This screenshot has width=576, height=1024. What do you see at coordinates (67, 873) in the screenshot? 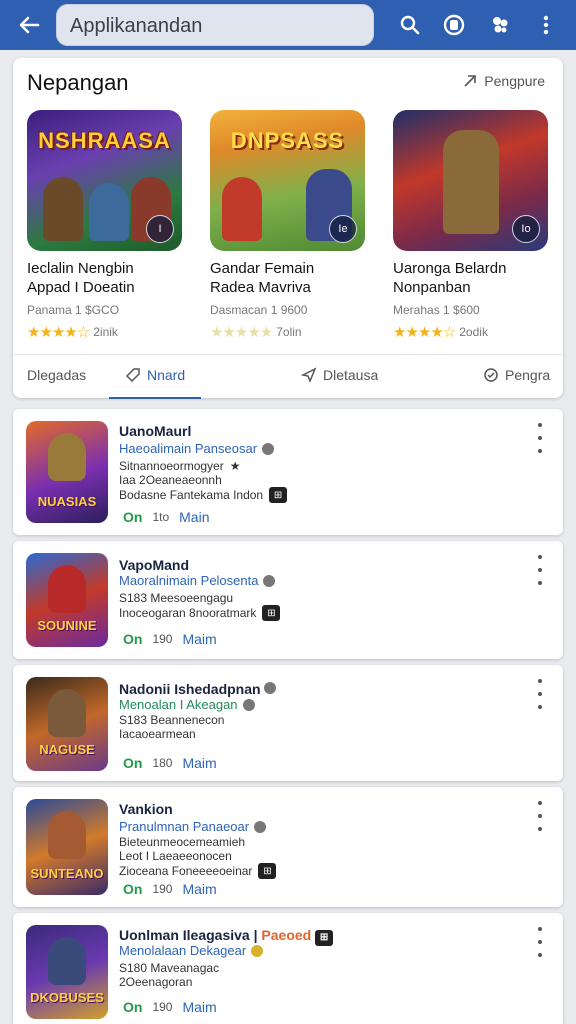
I see `app-logo: SUNTEANO` at bounding box center [67, 873].